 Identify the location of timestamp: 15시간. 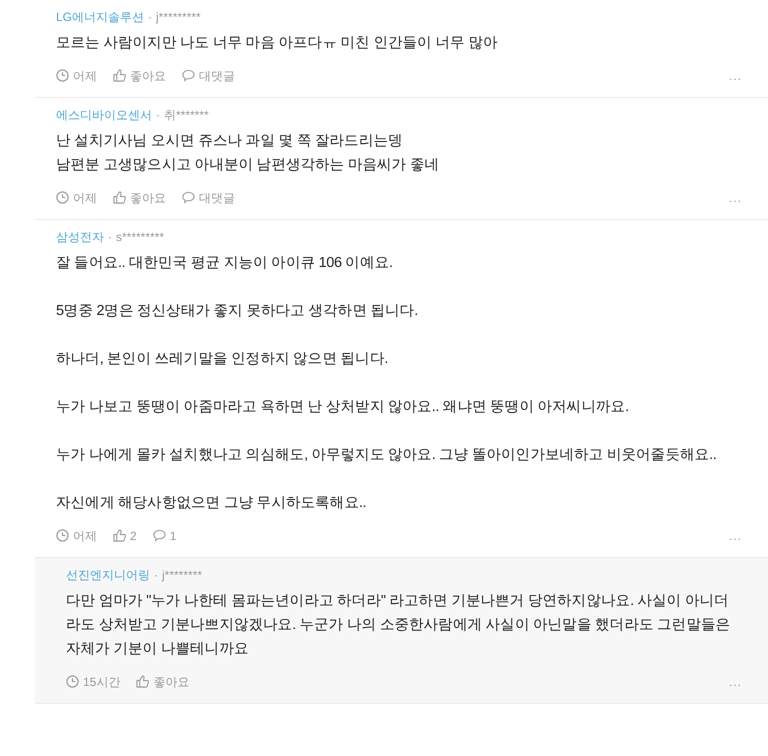
(101, 682).